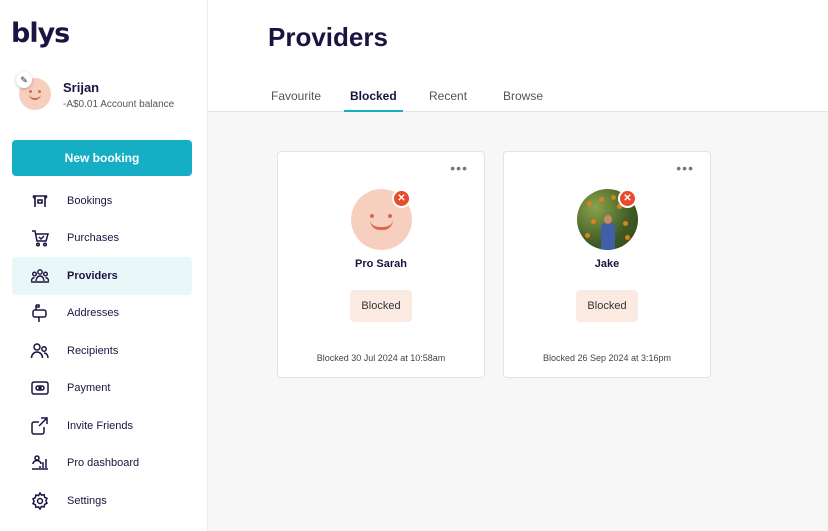 The image size is (828, 531). Describe the element at coordinates (39, 463) in the screenshot. I see `dashboard-icon` at that location.